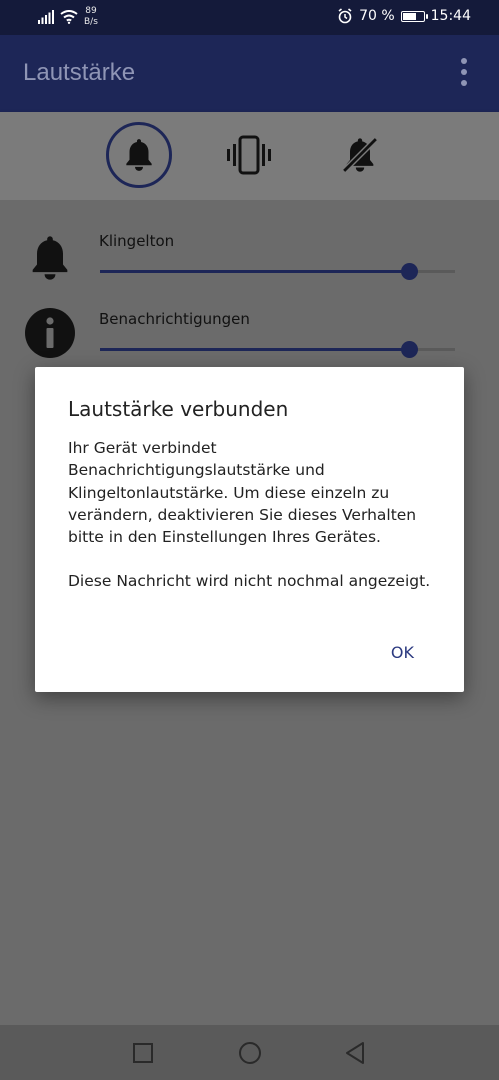 This screenshot has height=1080, width=499. I want to click on recents-button, so click(143, 1053).